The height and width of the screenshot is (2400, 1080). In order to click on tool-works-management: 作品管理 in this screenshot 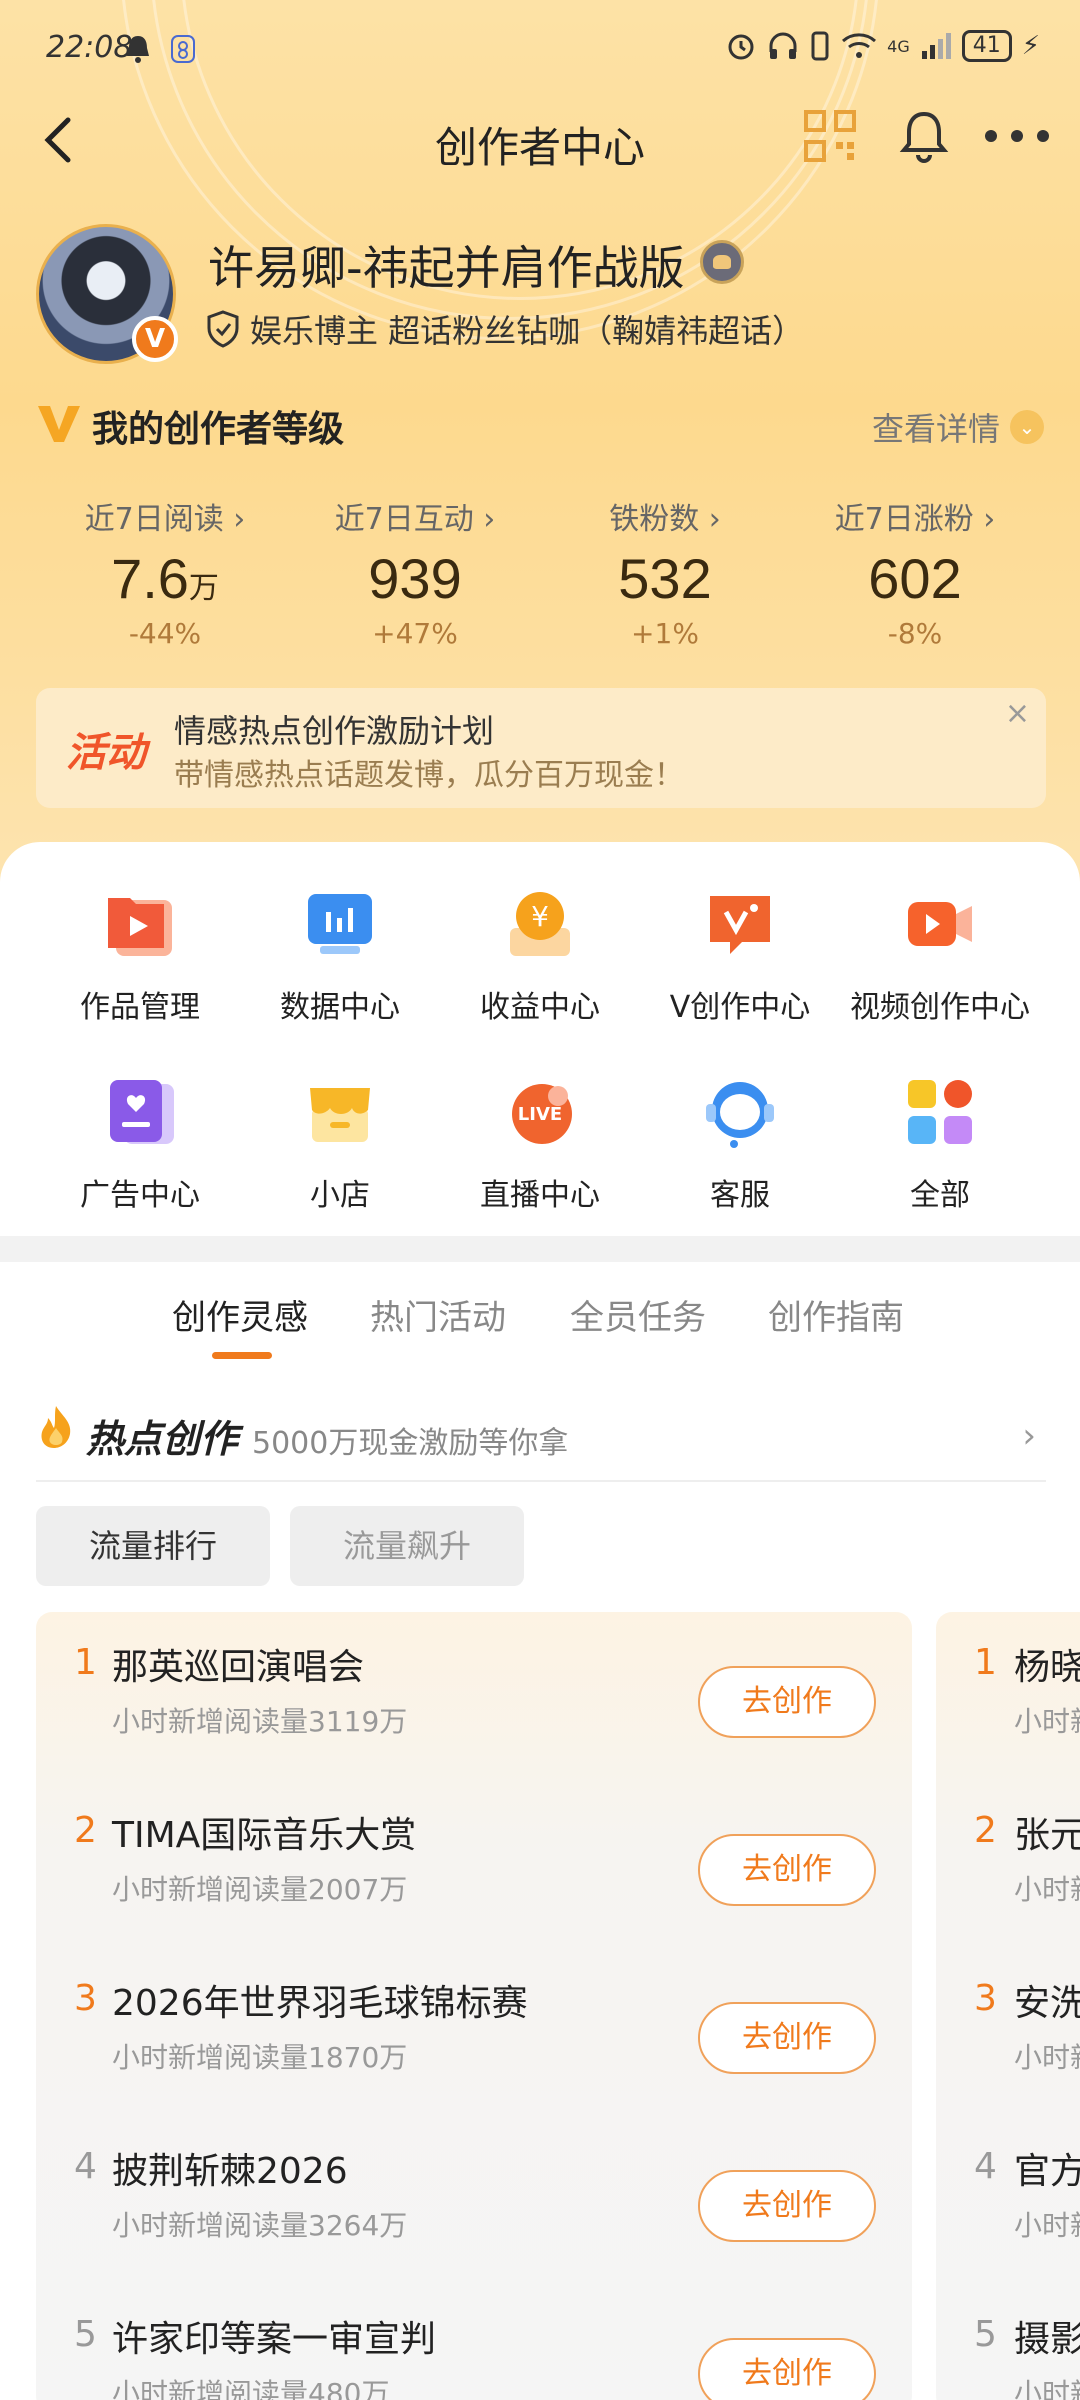, I will do `click(140, 956)`.